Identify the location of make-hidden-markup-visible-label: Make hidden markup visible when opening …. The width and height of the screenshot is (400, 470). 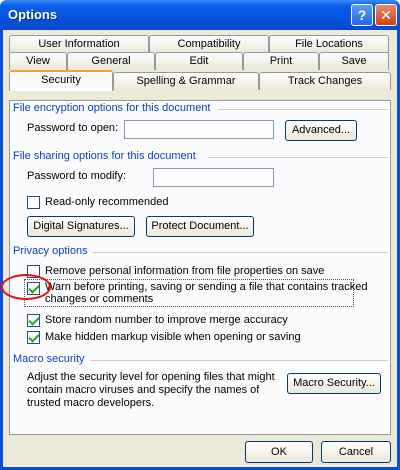
(173, 337).